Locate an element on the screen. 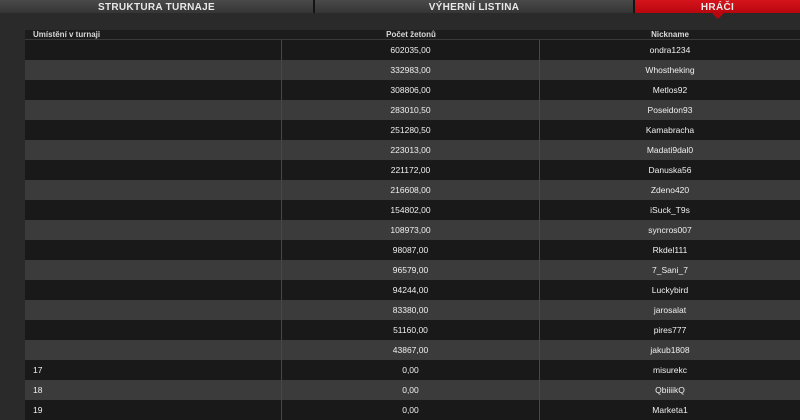  table-row: 223013,00 Madati9dal0 is located at coordinates (412, 150).